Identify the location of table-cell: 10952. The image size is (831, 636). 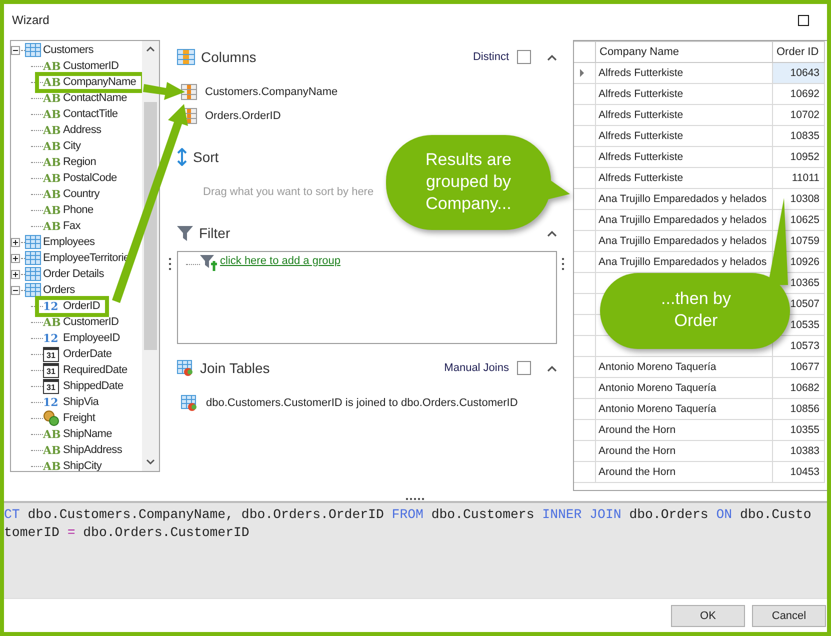
(798, 157).